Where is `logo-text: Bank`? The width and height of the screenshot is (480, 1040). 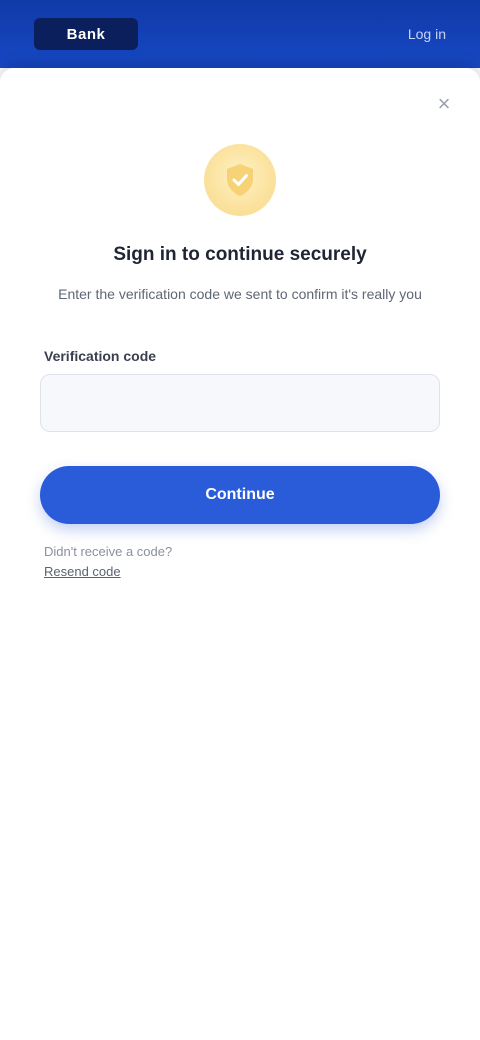
logo-text: Bank is located at coordinates (86, 34).